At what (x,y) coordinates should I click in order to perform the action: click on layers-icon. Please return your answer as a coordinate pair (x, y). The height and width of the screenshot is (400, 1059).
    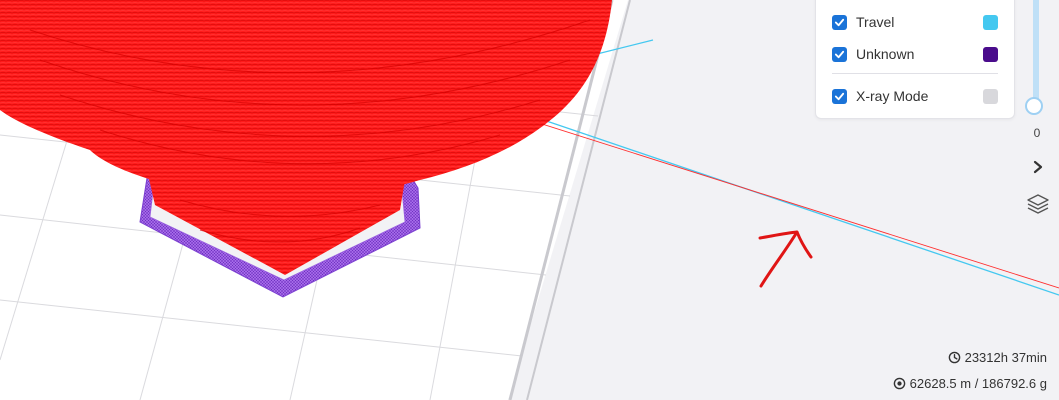
    Looking at the image, I should click on (1038, 204).